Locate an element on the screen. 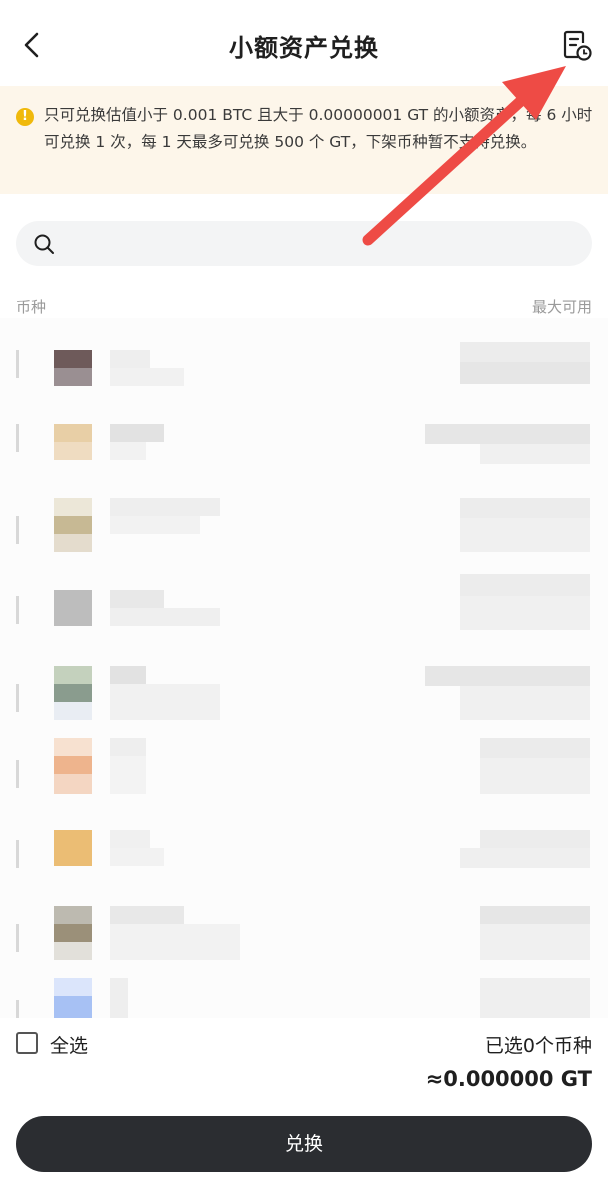  total-estimate: ≈0.000000 GT is located at coordinates (508, 1079).